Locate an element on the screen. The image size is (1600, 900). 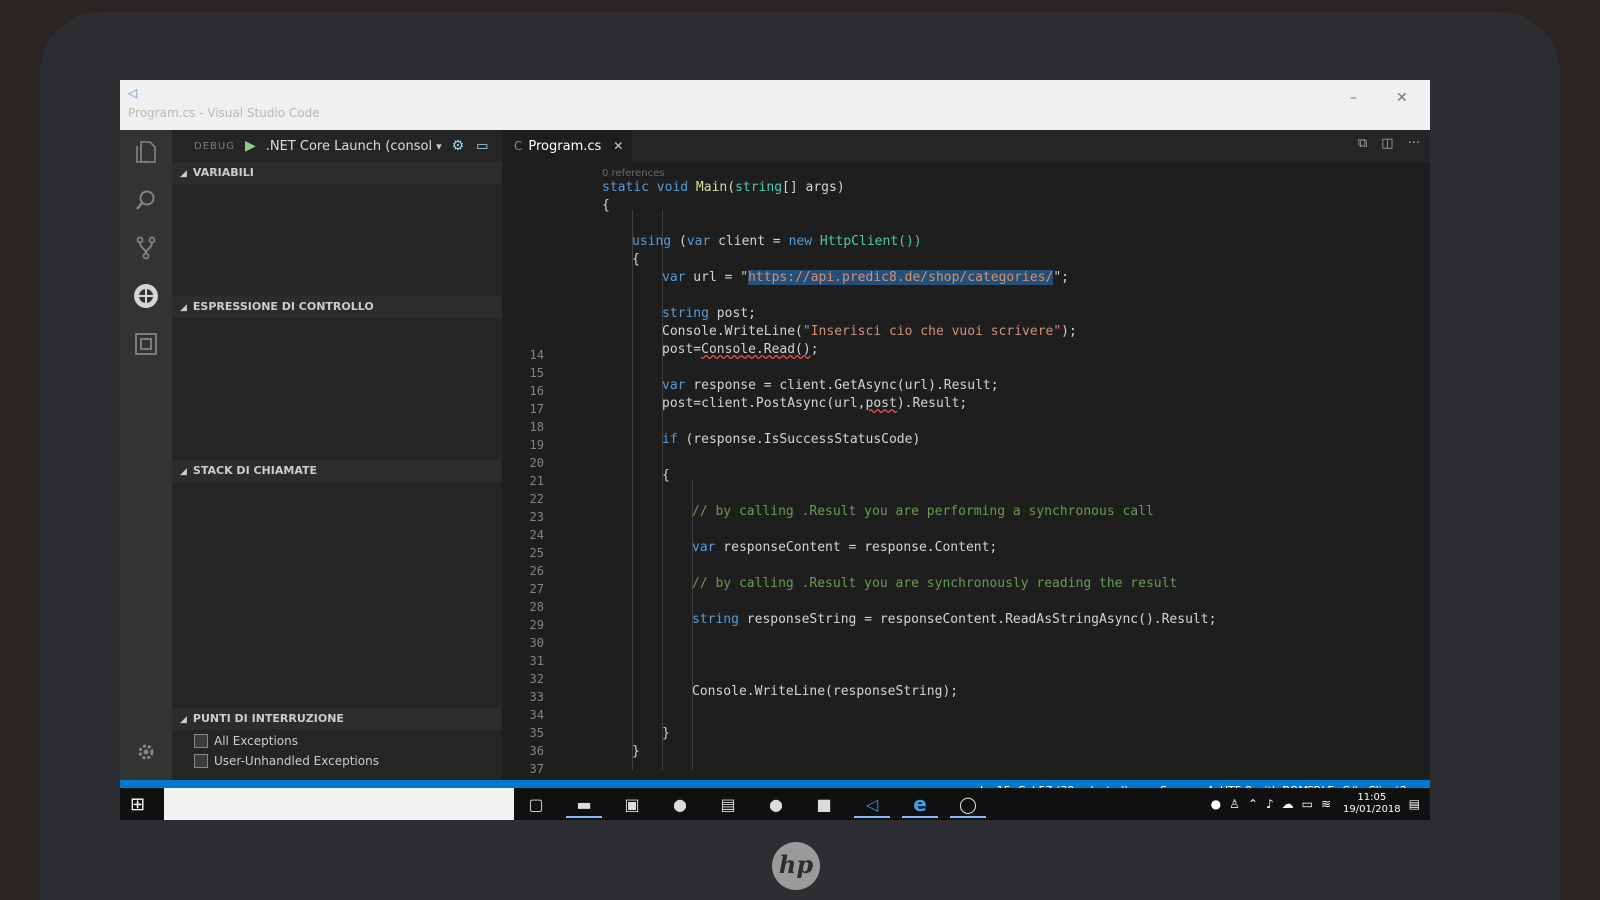
line-number: 19 is located at coordinates (536, 445).